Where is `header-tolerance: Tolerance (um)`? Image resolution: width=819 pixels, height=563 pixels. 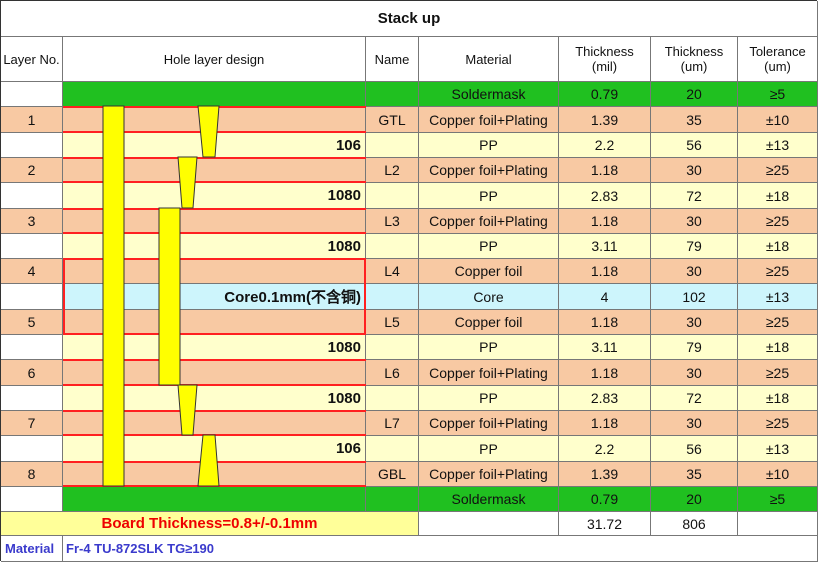
header-tolerance: Tolerance (um) is located at coordinates (778, 59).